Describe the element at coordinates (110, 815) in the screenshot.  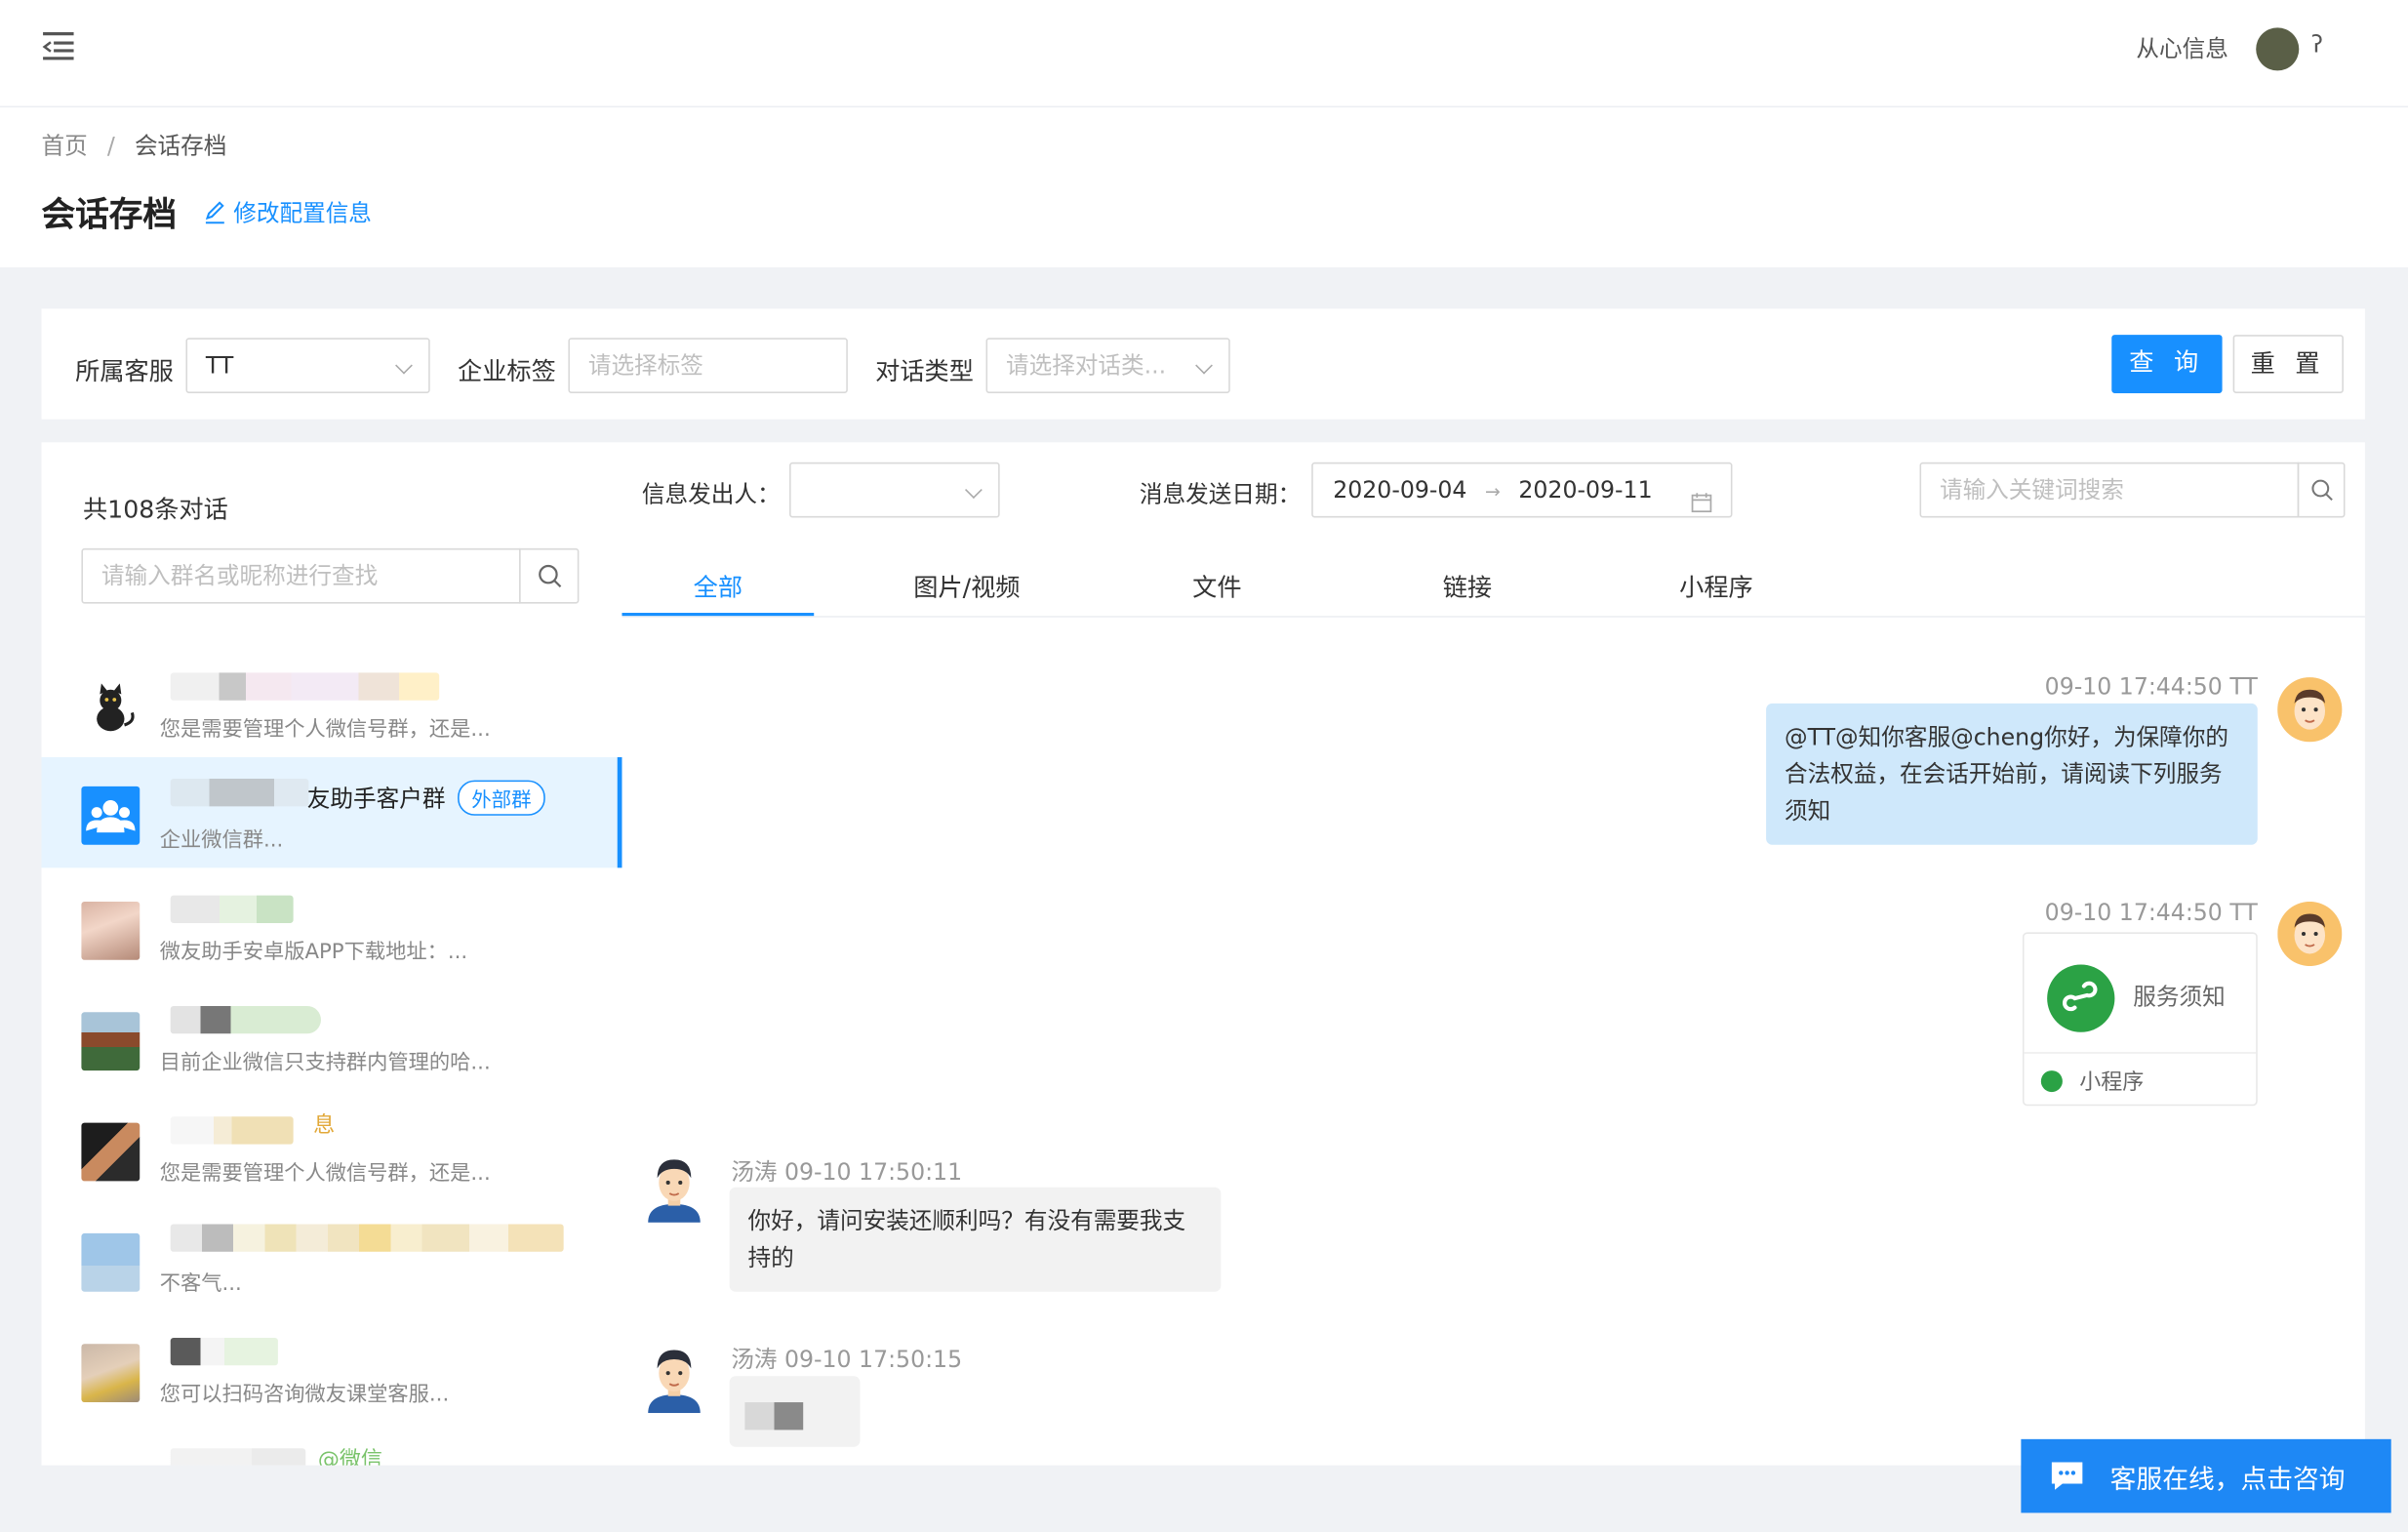
I see `group-avatar` at that location.